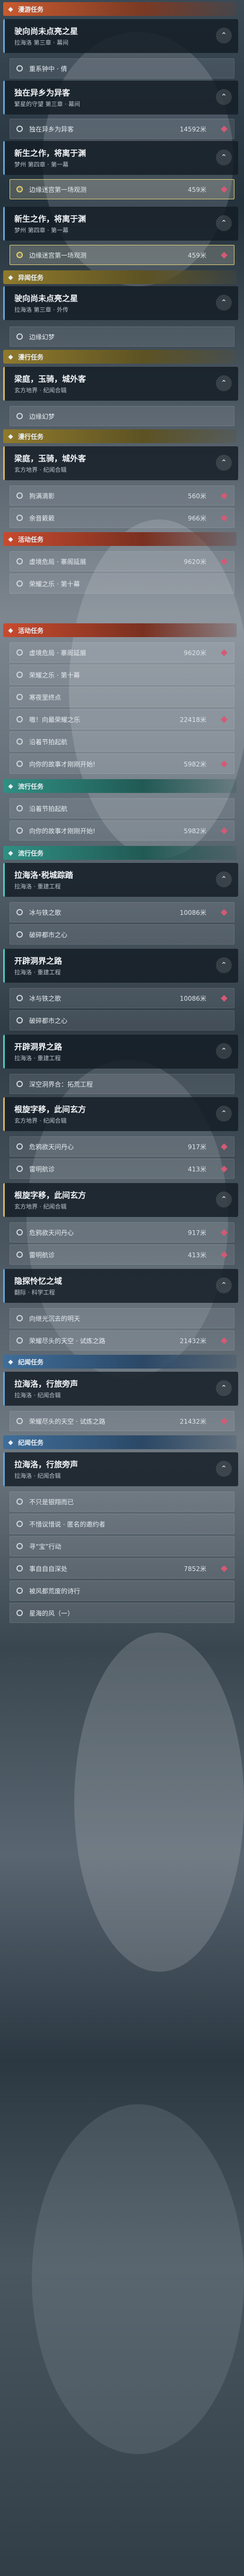  What do you see at coordinates (49, 1569) in the screenshot?
I see `objective-text: 事自自自深处` at bounding box center [49, 1569].